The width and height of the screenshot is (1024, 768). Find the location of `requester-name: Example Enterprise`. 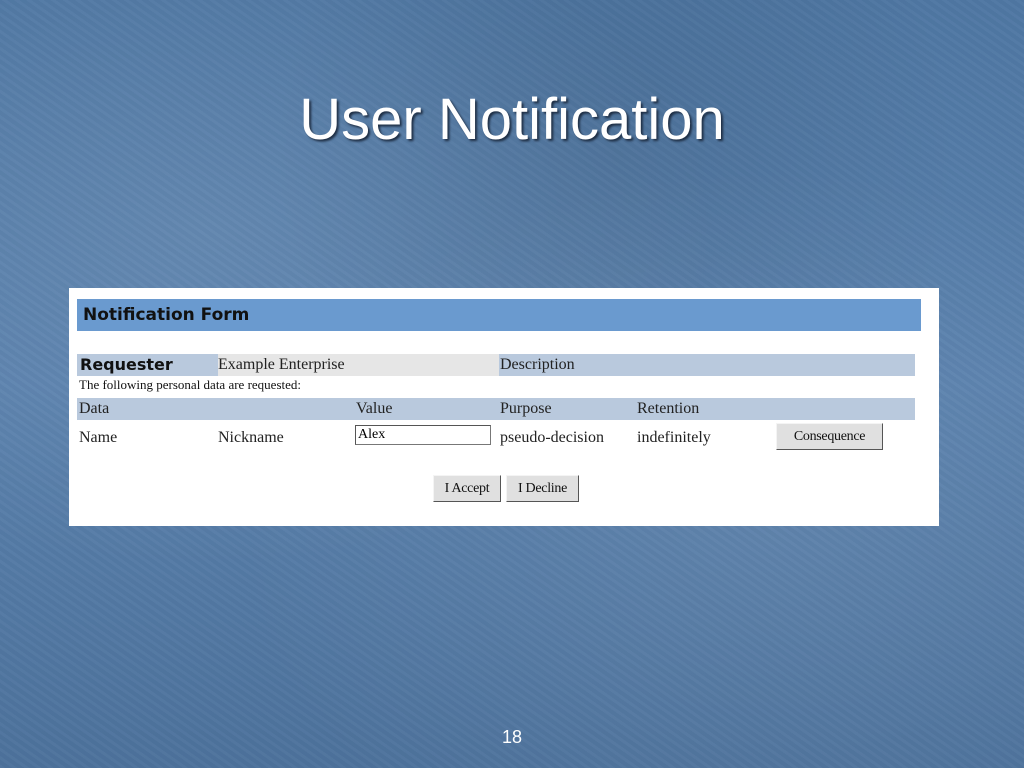

requester-name: Example Enterprise is located at coordinates (281, 364).